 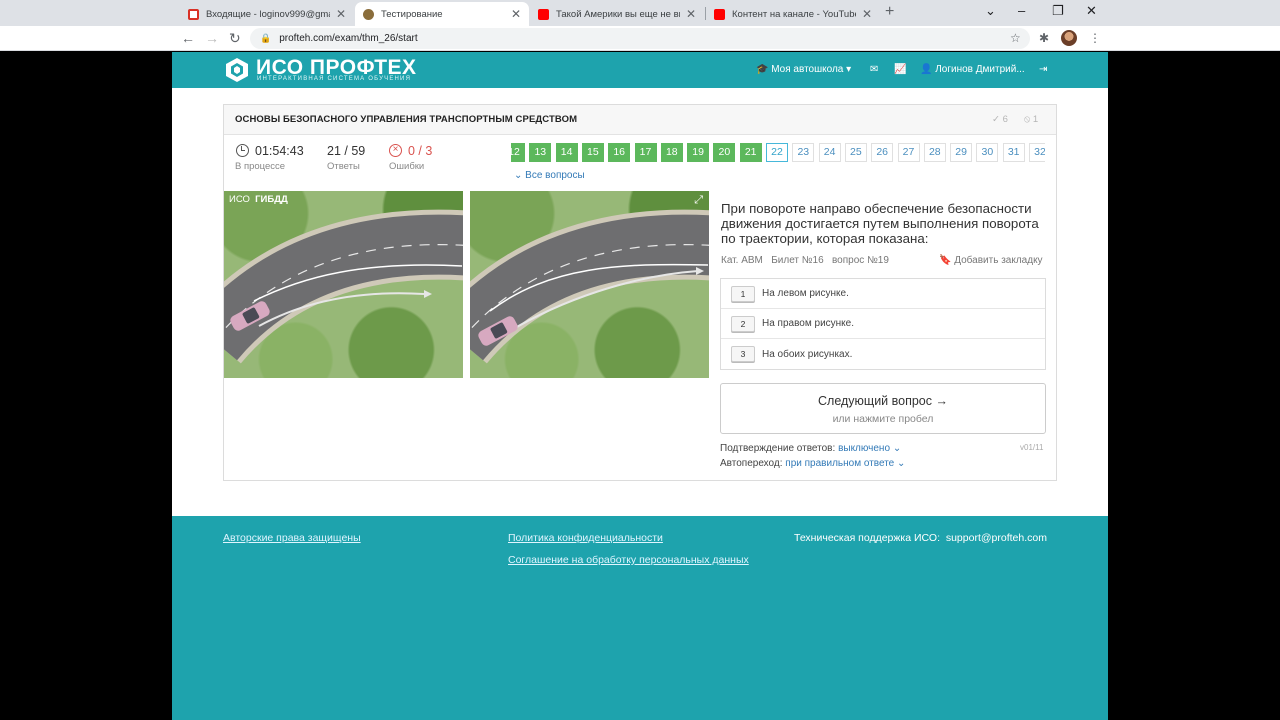 I want to click on timer-label: В процессе, so click(x=260, y=166).